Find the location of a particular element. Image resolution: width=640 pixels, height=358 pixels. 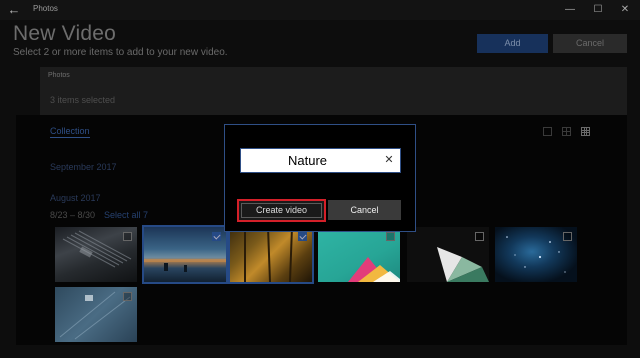

select-all-link: Select all 7 is located at coordinates (126, 215).